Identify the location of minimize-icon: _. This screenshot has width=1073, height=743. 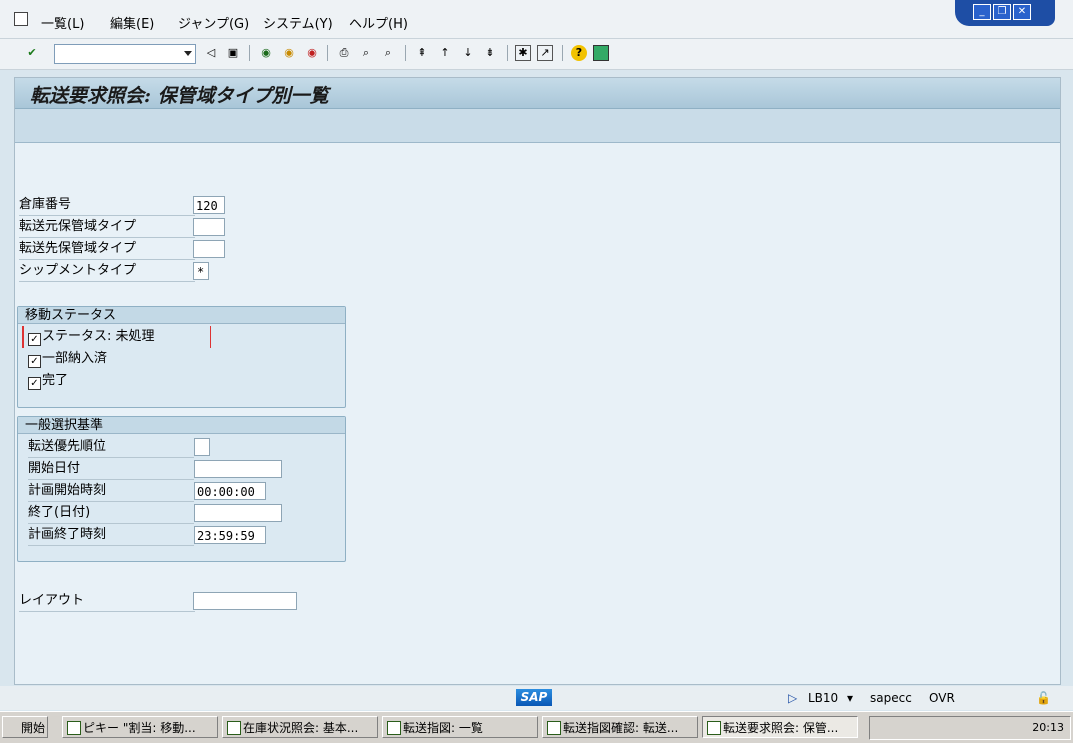
(982, 12).